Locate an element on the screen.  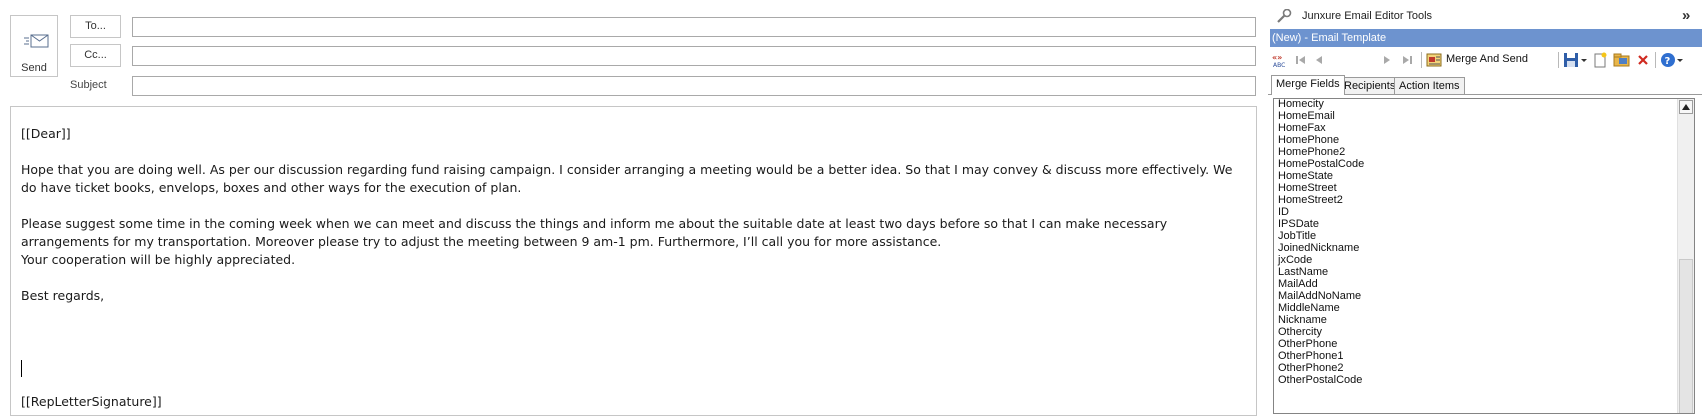
body-signature: [[RepLetterSignature]] is located at coordinates (91, 401).